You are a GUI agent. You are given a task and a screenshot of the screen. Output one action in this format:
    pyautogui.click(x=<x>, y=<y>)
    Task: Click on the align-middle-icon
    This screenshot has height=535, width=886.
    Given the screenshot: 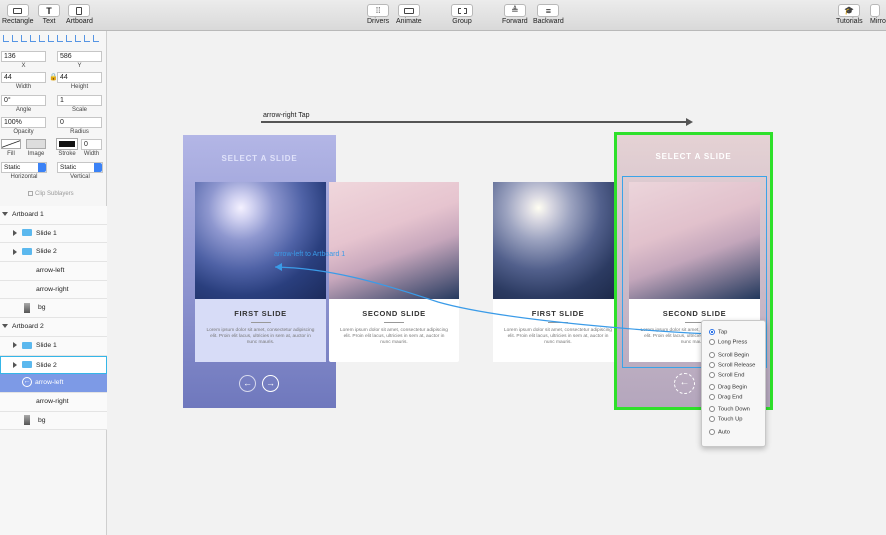 What is the action you would take?
    pyautogui.click(x=42, y=38)
    